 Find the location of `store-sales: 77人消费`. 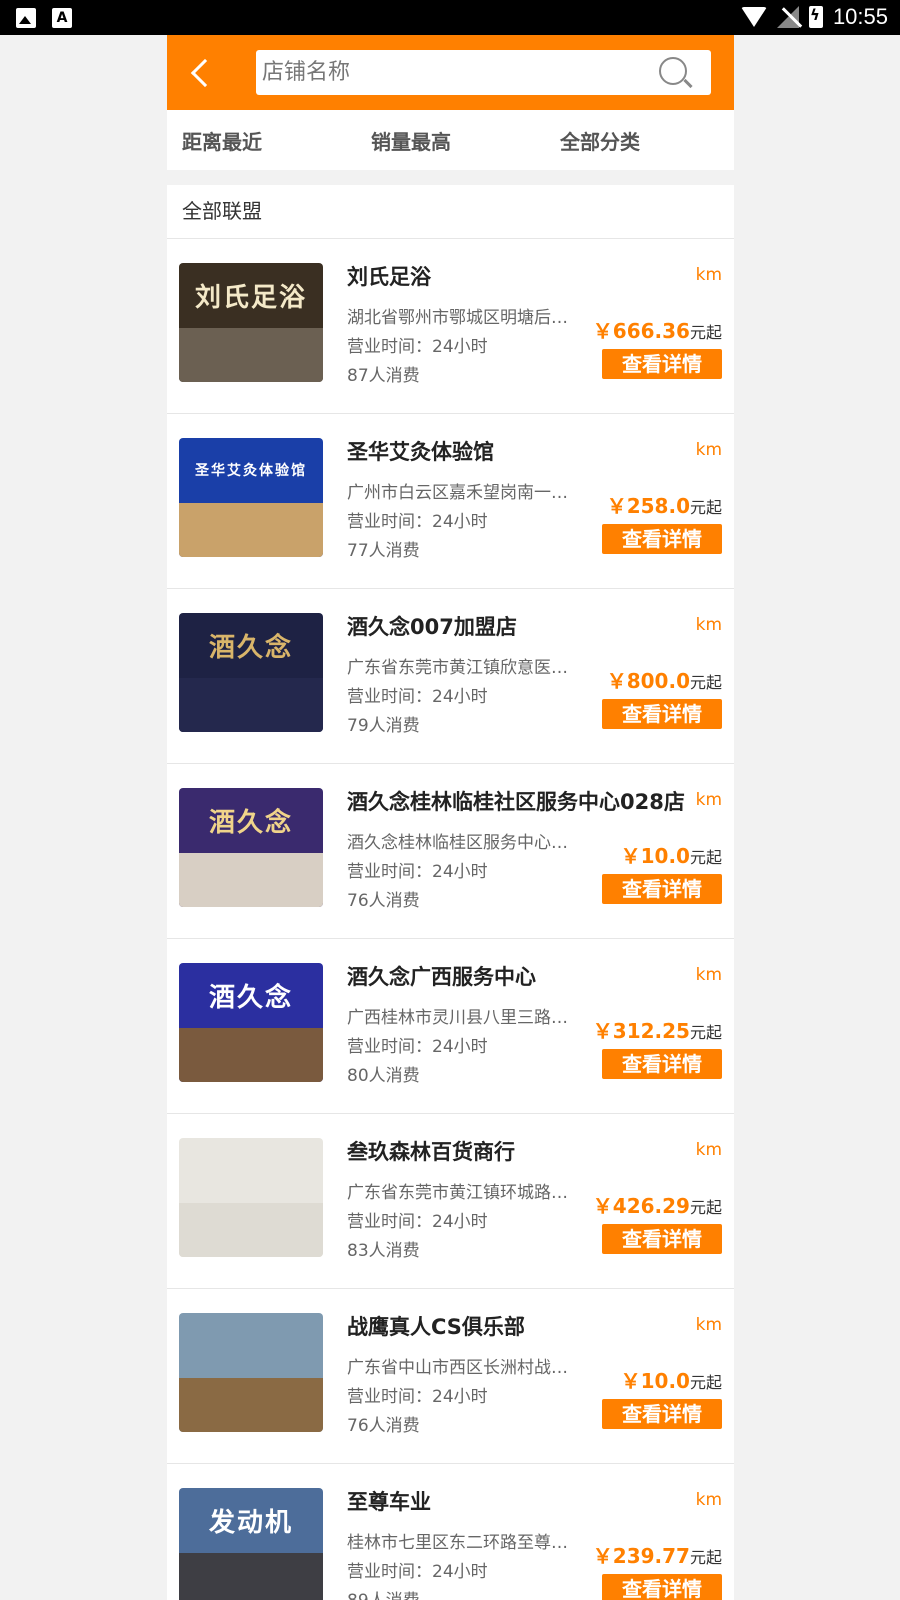

store-sales: 77人消费 is located at coordinates (383, 551).